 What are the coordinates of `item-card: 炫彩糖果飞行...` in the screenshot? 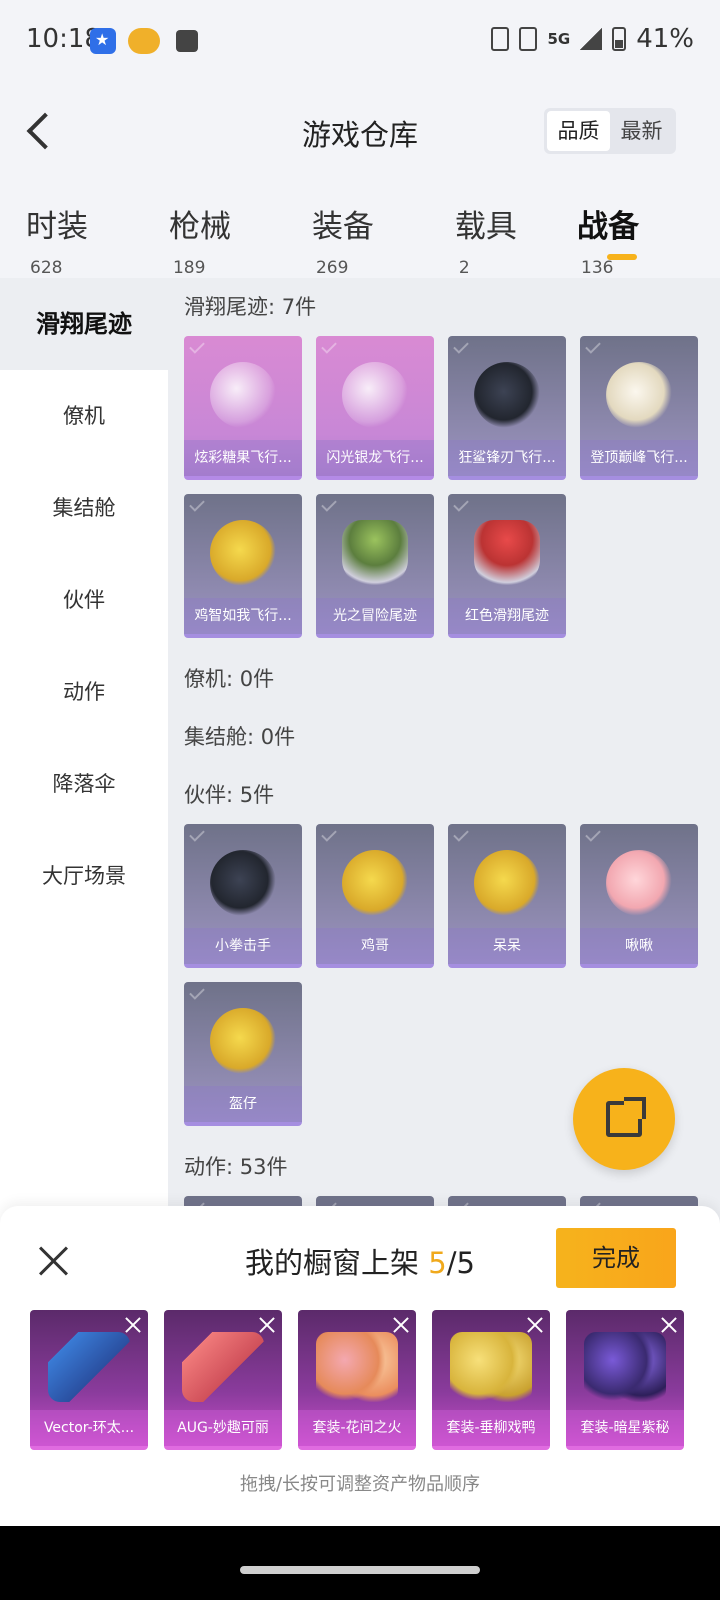 It's located at (243, 408).